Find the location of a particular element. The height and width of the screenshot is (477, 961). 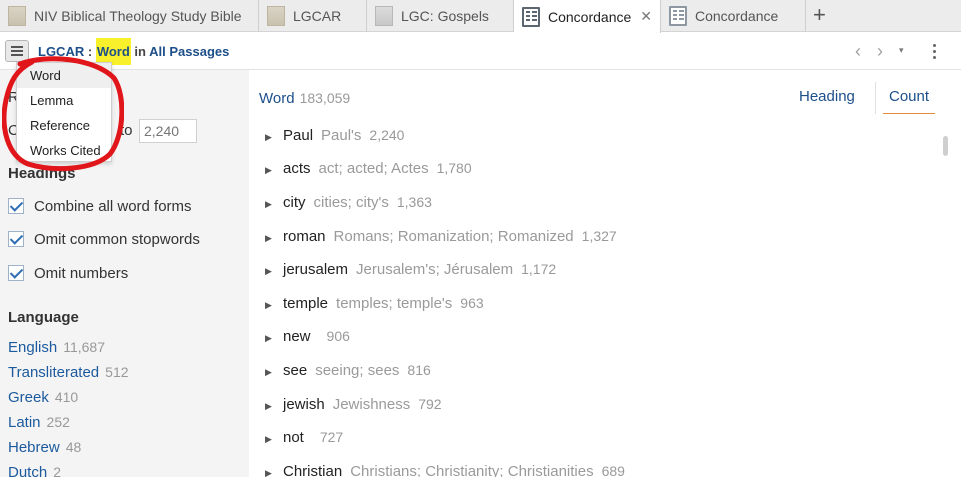

language-dutch: Dutch 2 is located at coordinates (34, 470).